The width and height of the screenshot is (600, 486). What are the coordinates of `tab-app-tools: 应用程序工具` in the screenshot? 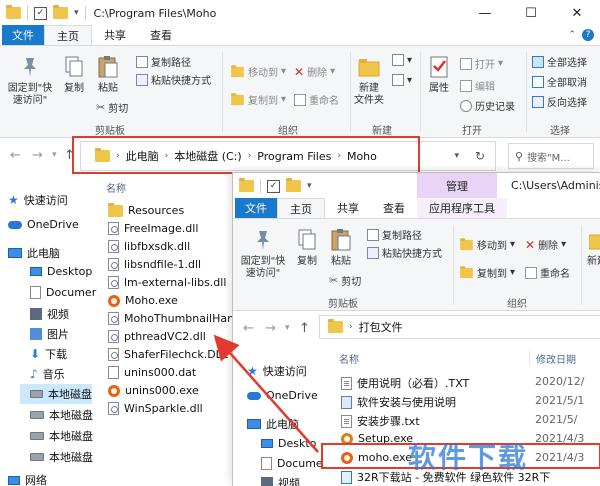 It's located at (462, 208).